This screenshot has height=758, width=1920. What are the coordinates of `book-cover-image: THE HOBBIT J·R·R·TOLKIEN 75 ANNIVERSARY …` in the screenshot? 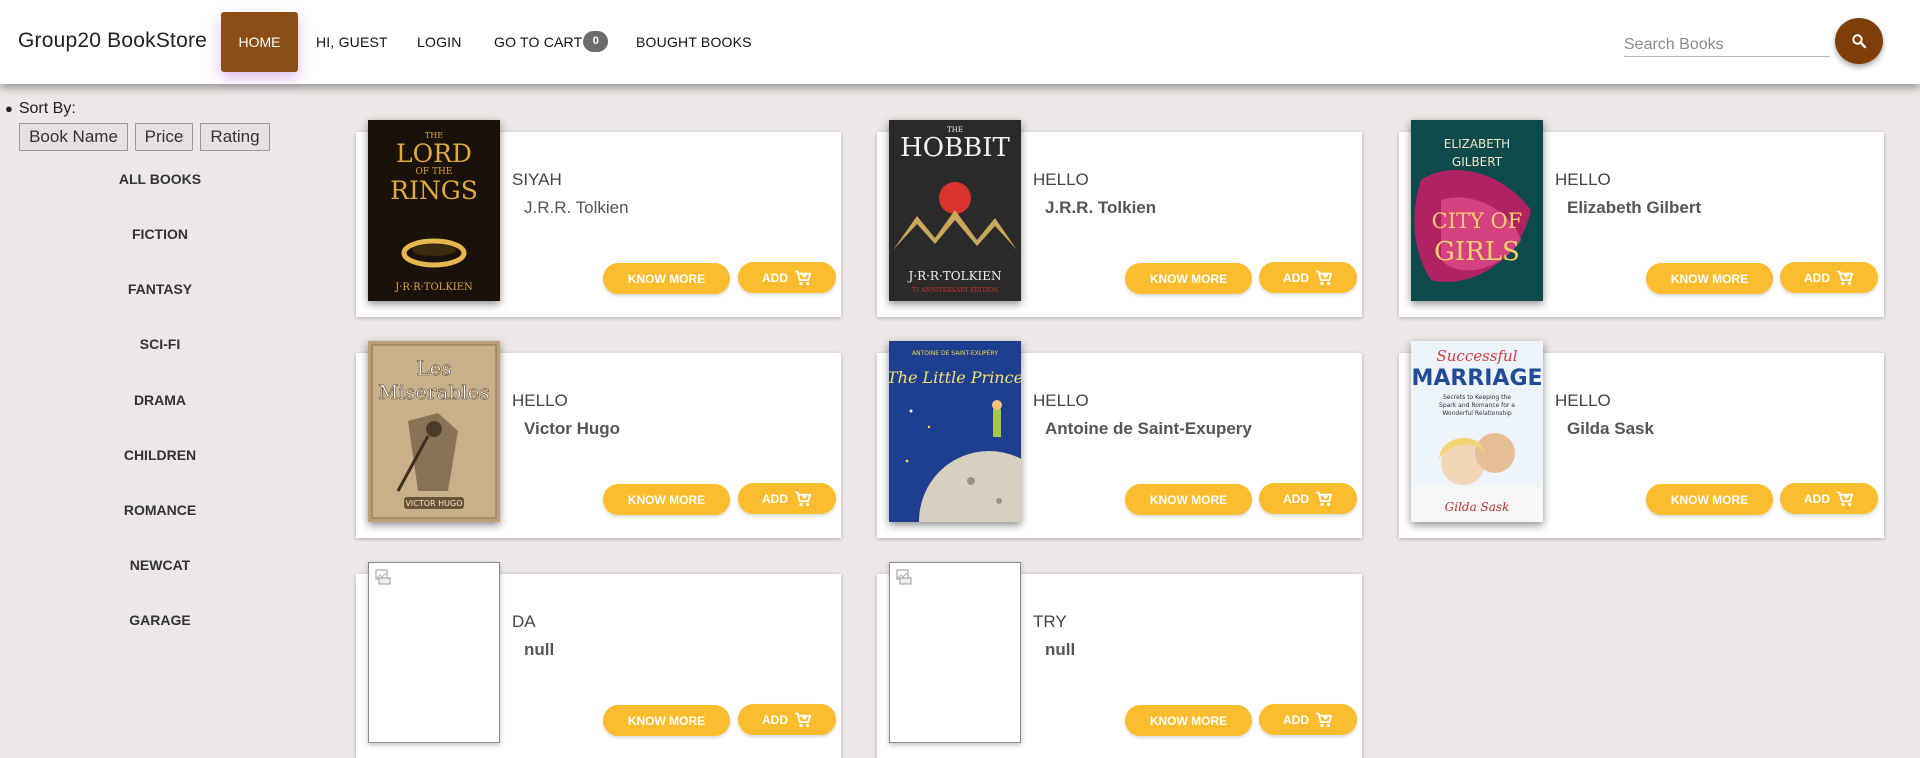 It's located at (955, 210).